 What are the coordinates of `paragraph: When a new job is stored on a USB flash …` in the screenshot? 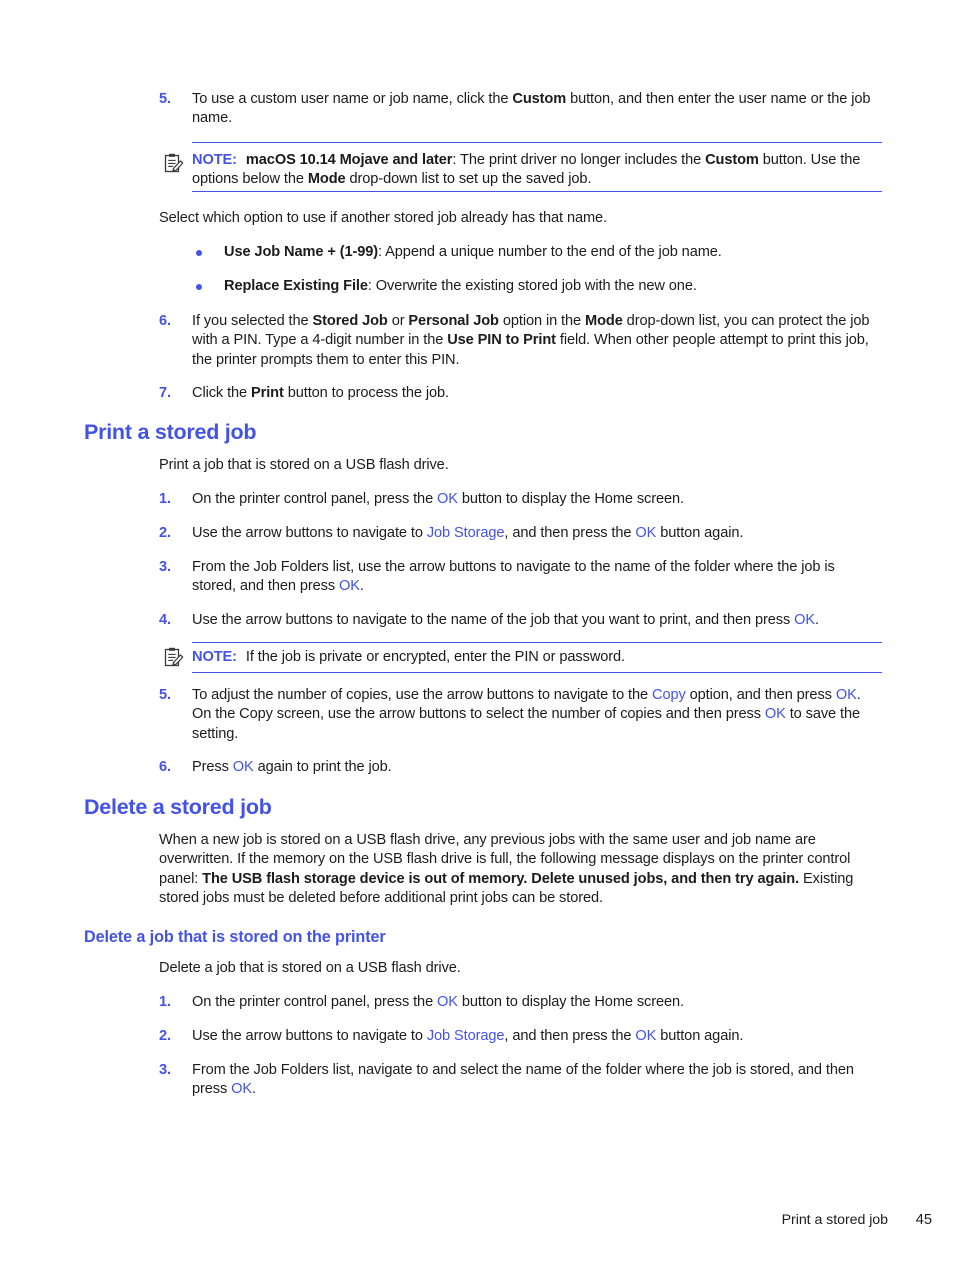 It's located at (520, 869).